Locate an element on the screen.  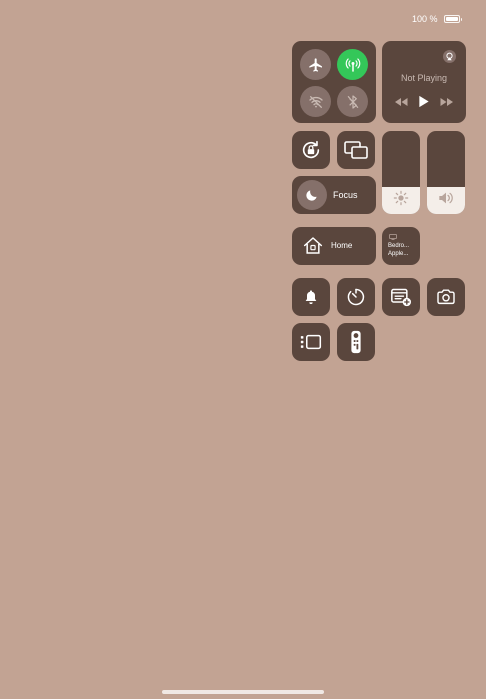
orientation-lock-button is located at coordinates (311, 150).